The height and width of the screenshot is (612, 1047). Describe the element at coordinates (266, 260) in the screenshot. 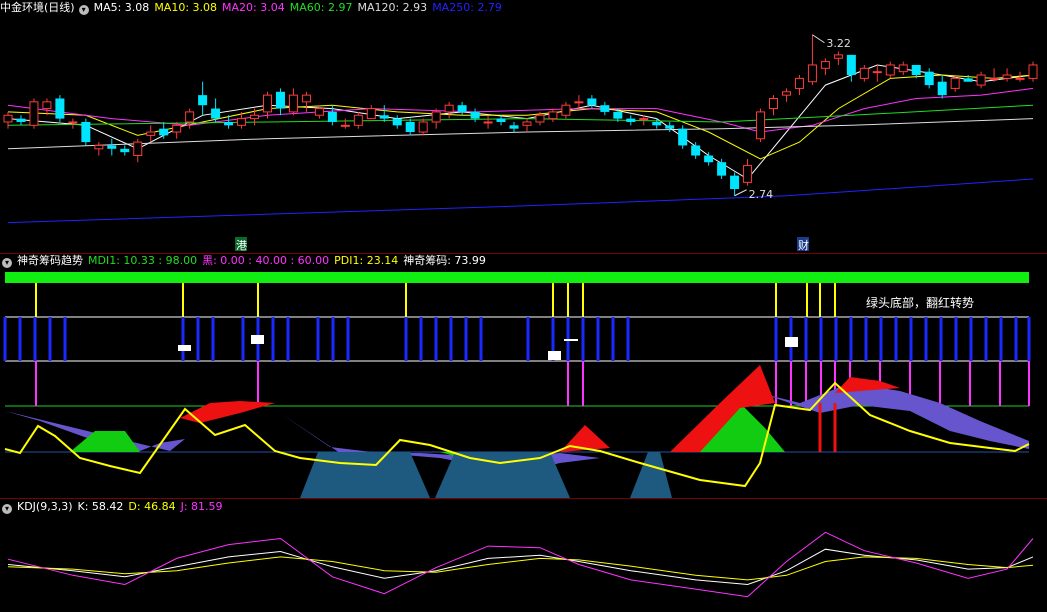

I see `chip-value-1: 黑: 0.00 : 40.00 : 60.00` at that location.